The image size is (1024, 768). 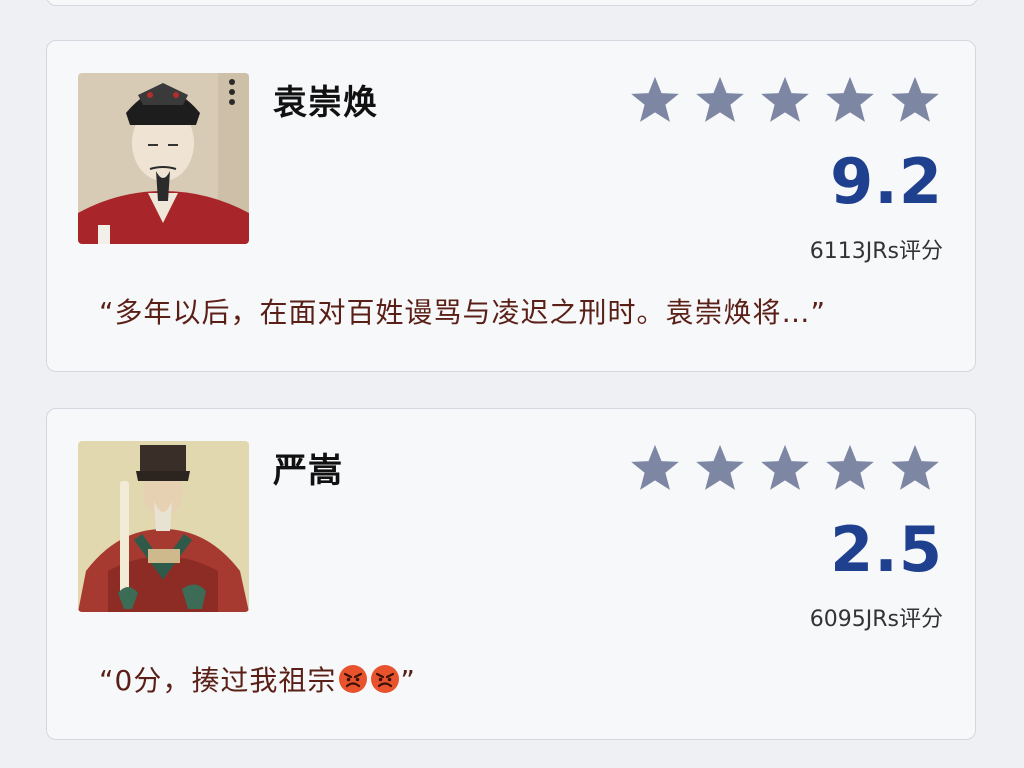 I want to click on score-value: 9.2, so click(x=886, y=181).